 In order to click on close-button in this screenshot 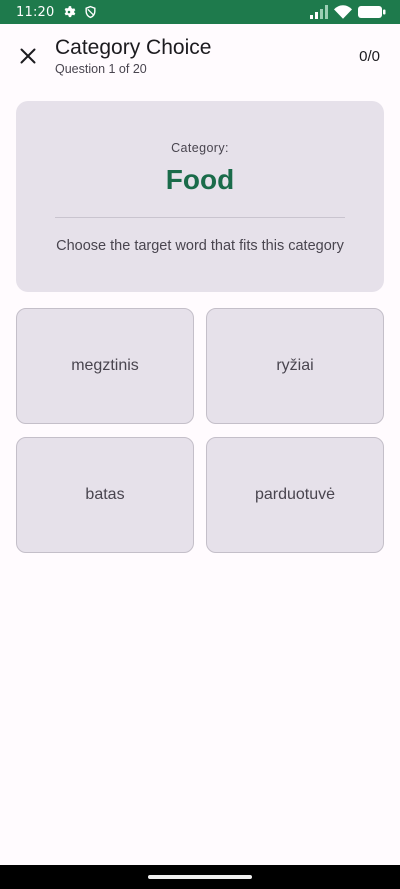, I will do `click(28, 56)`.